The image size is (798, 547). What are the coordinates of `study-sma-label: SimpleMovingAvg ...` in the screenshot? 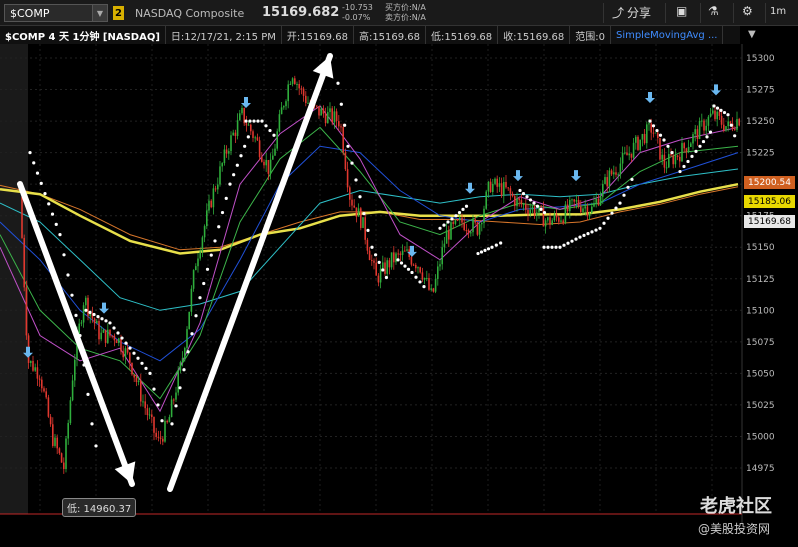 It's located at (667, 35).